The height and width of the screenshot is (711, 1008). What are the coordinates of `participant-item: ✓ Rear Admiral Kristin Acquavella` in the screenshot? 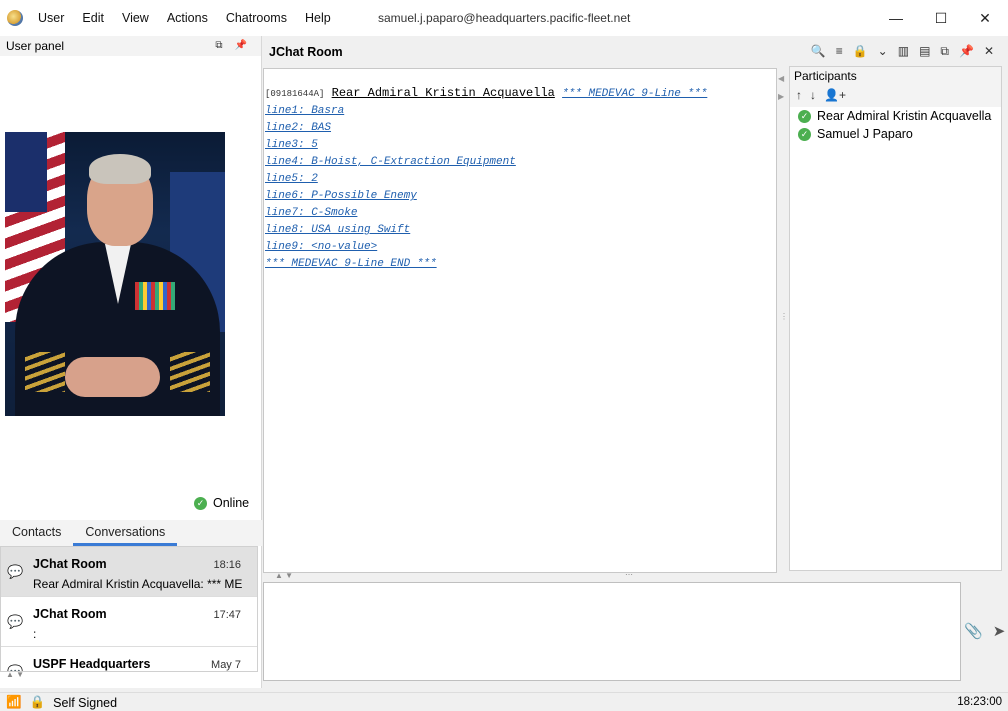 It's located at (895, 116).